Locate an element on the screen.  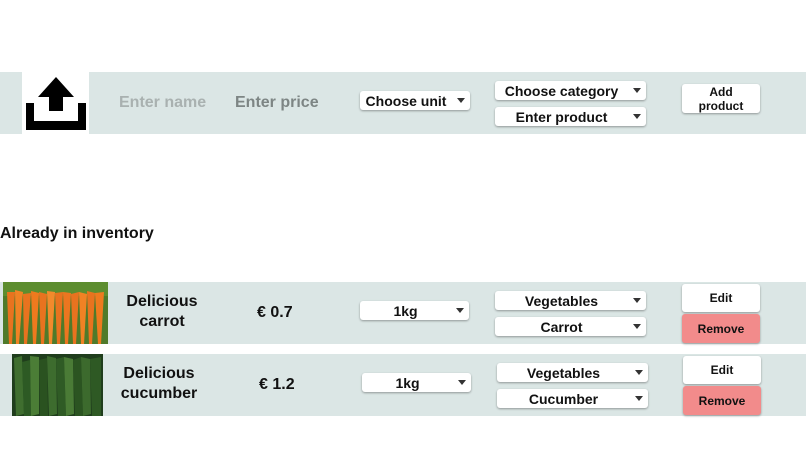
product-price: € 1.2 is located at coordinates (277, 384).